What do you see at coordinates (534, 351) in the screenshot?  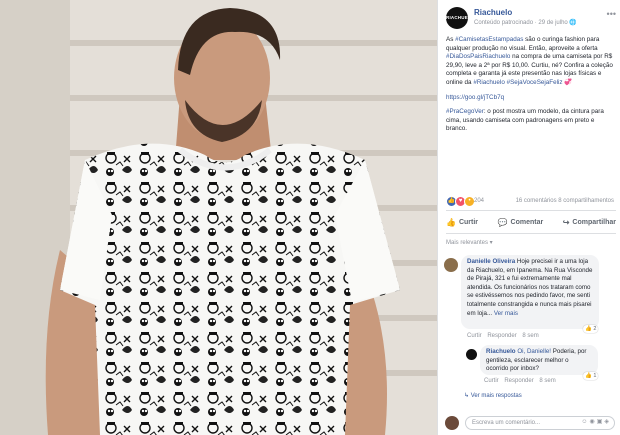 I see `reply-mention: Oi, Danielle!` at bounding box center [534, 351].